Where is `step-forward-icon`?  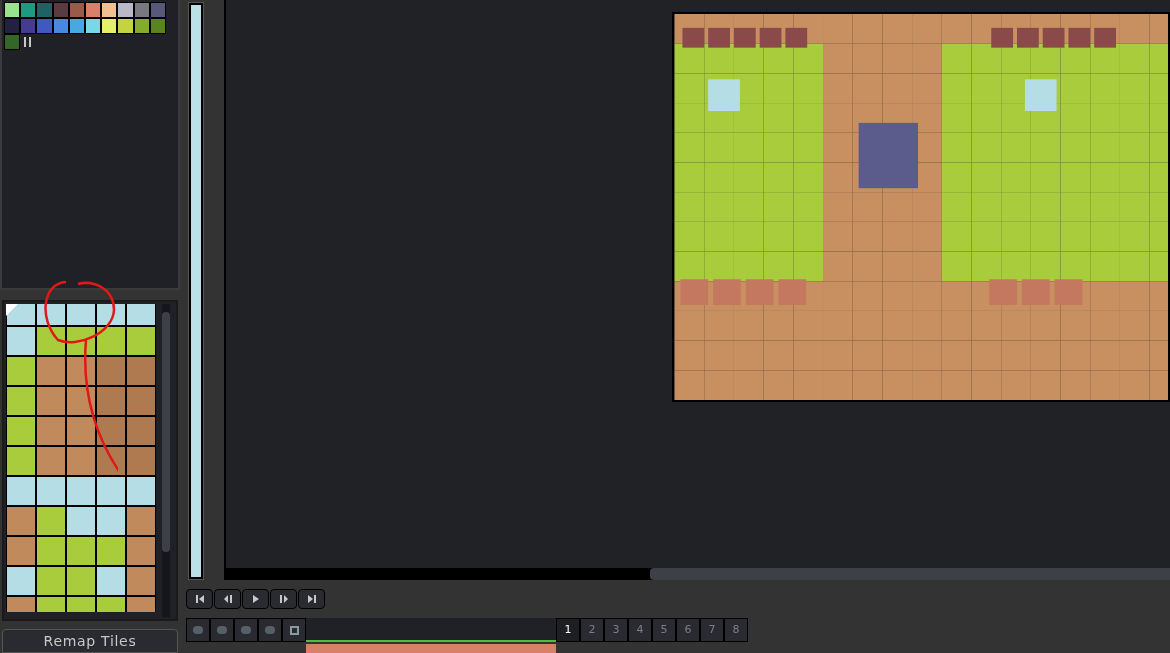 step-forward-icon is located at coordinates (283, 599).